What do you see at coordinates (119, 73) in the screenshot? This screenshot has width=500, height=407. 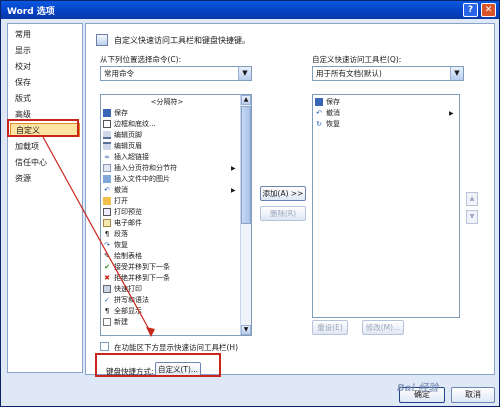 I see `choose-commands-value: 常用命令` at bounding box center [119, 73].